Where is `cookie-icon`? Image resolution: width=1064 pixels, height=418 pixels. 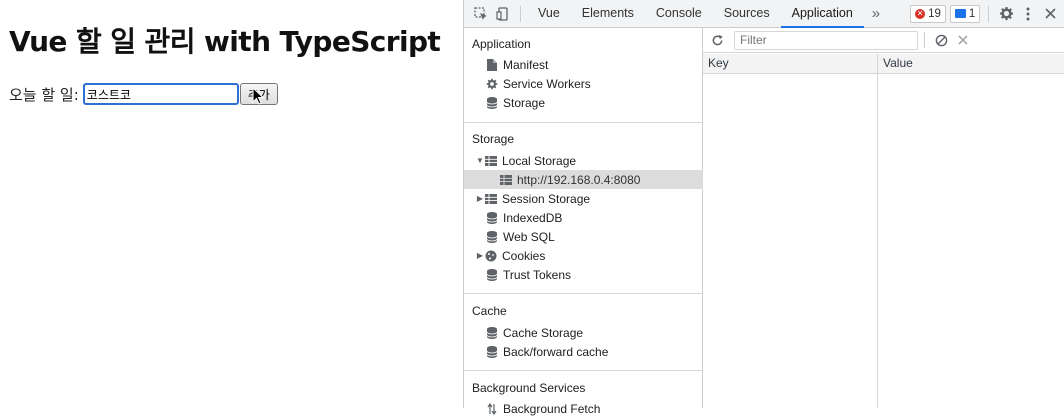
cookie-icon is located at coordinates (491, 256).